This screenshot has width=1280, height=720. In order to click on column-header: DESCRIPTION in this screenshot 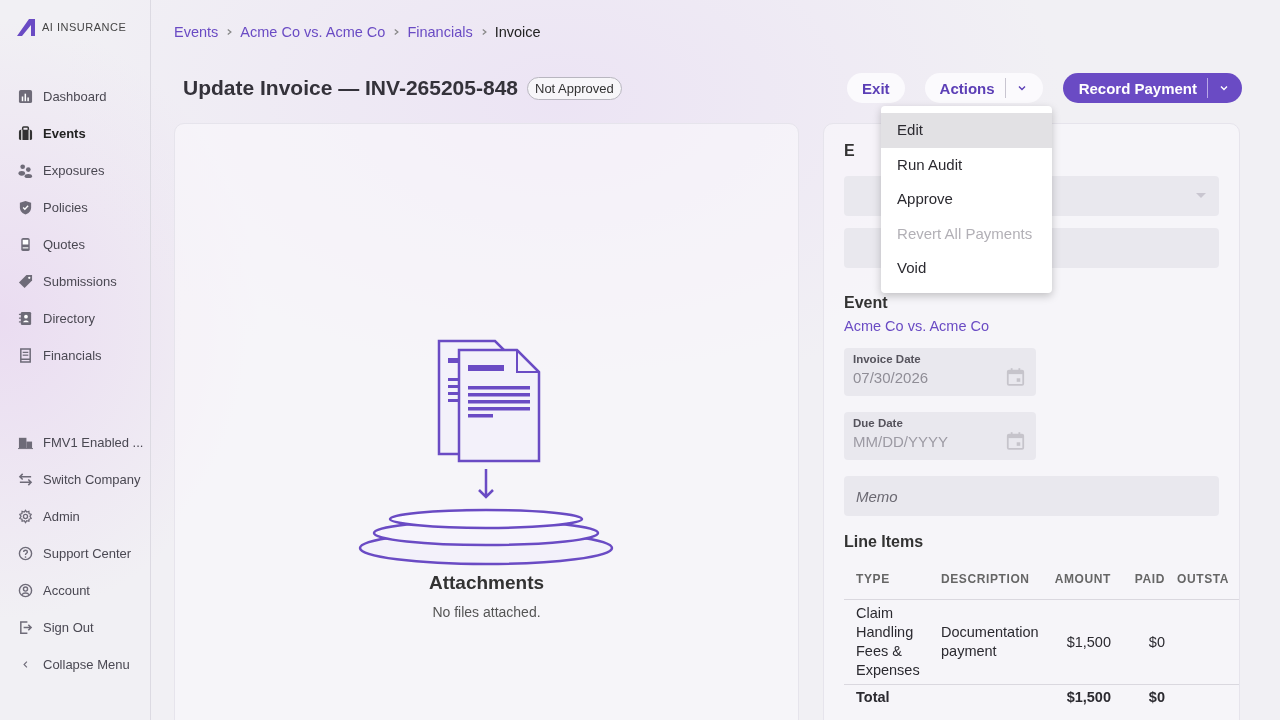, I will do `click(985, 579)`.